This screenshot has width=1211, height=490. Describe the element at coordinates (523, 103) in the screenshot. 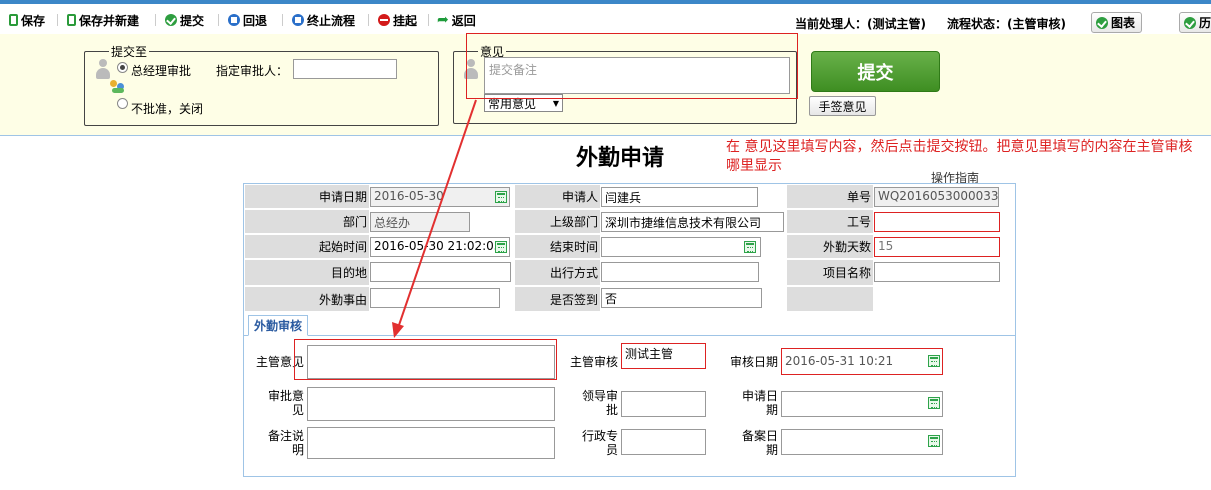

I see `common-opinion-select: 常用意见 ▼` at that location.